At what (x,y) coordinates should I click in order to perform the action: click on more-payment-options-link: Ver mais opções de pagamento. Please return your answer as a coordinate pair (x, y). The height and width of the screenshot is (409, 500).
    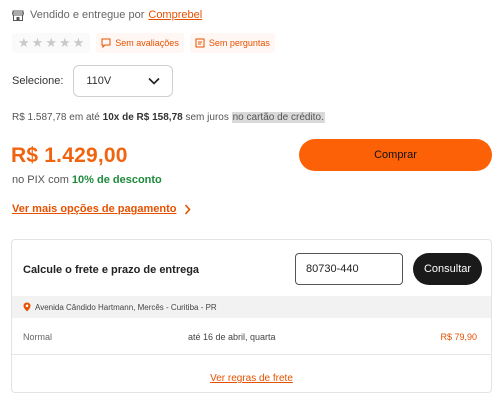
    Looking at the image, I should click on (102, 209).